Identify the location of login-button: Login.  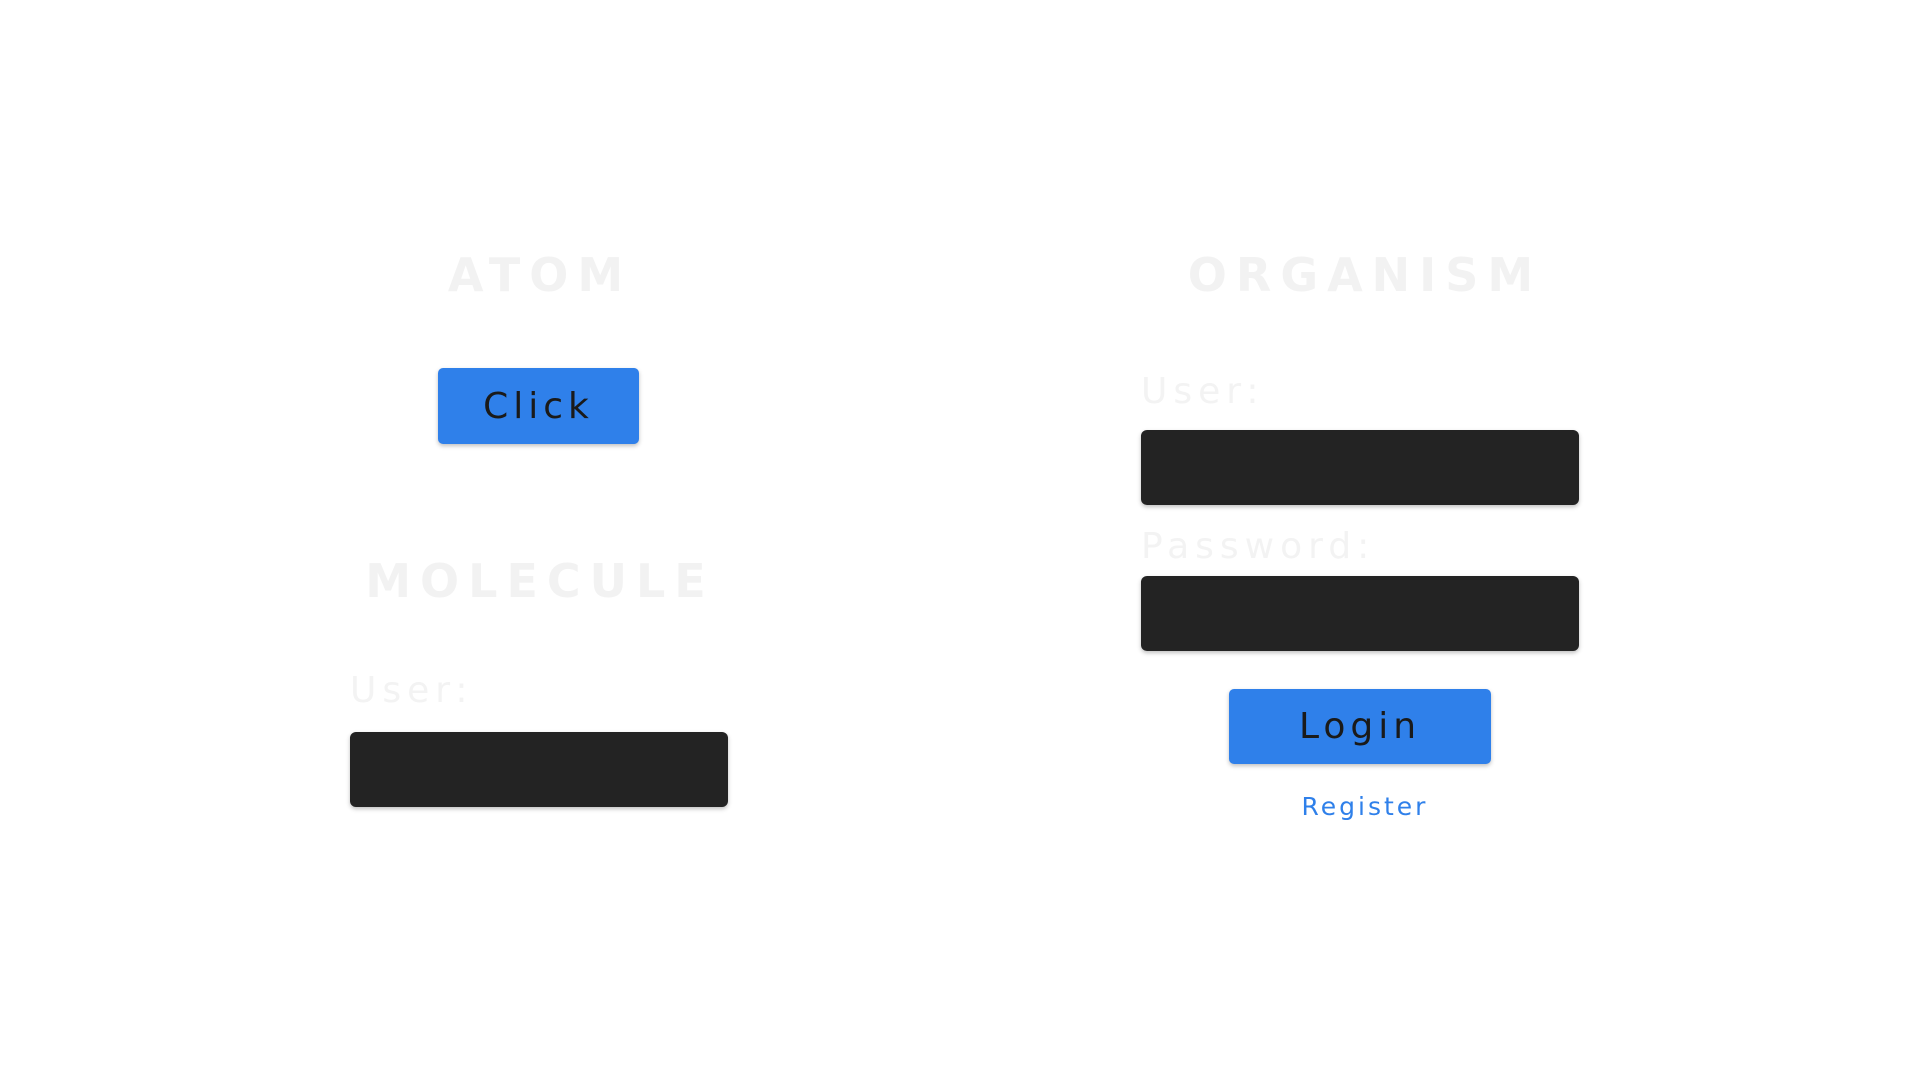
(1360, 726).